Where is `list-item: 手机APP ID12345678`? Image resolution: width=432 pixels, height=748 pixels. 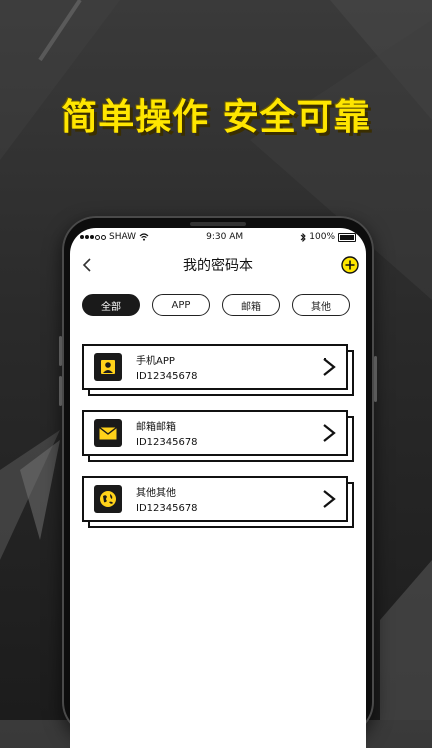 list-item: 手机APP ID12345678 is located at coordinates (218, 370).